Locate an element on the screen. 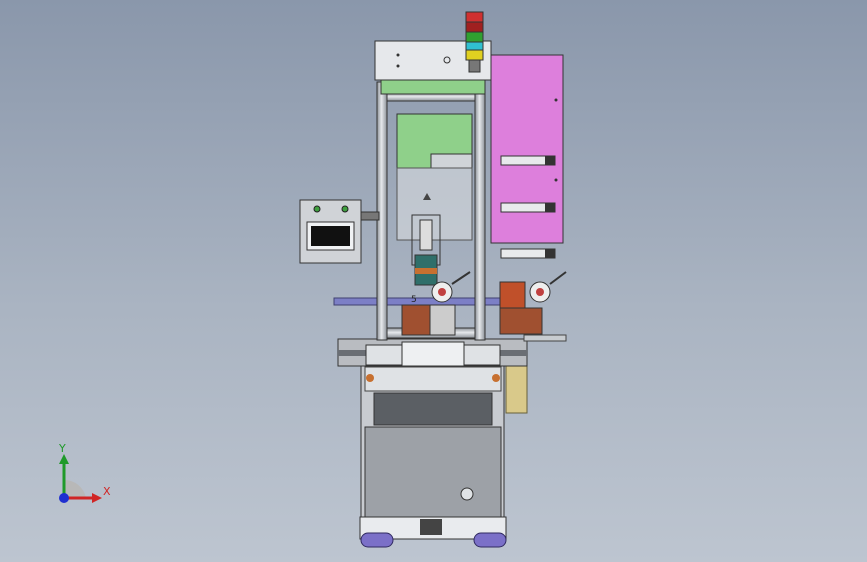 The image size is (867, 562). door-lock is located at coordinates (467, 494).